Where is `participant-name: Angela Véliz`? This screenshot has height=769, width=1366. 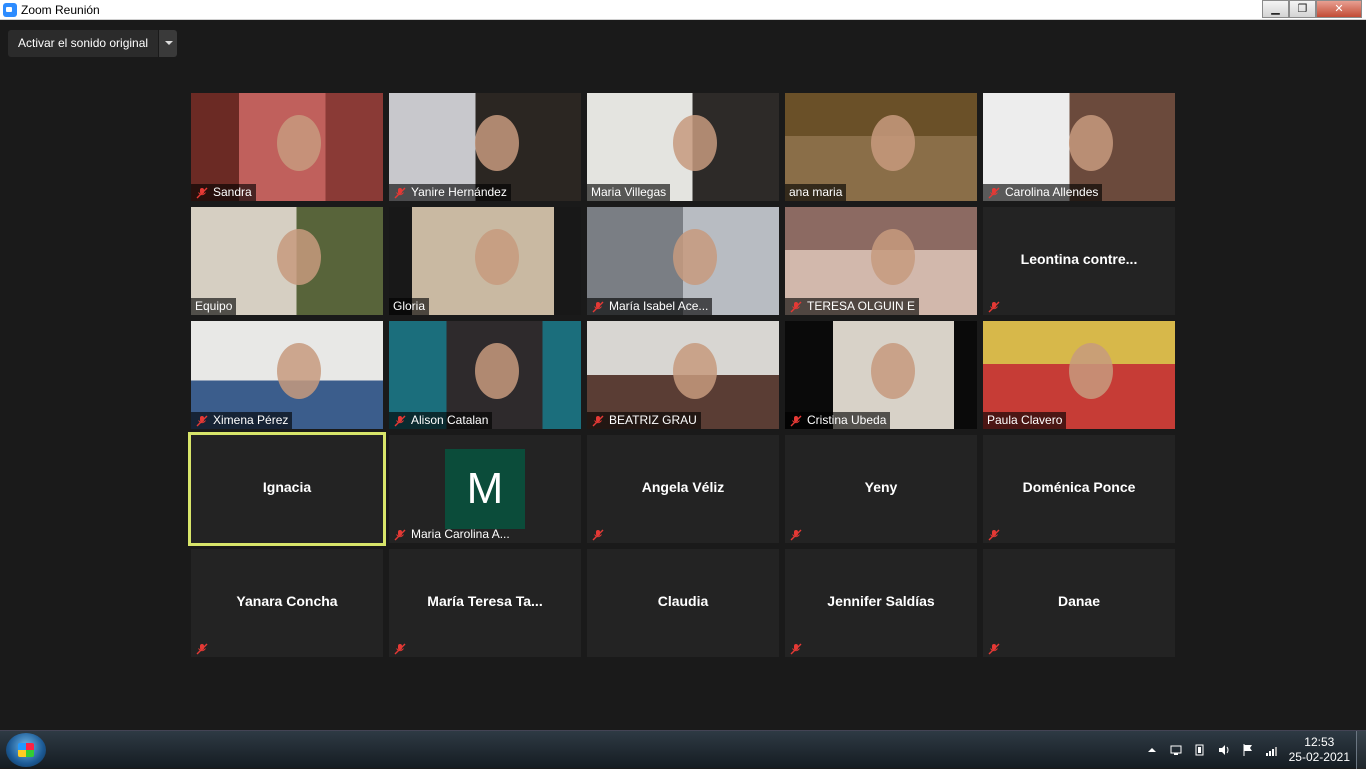 participant-name: Angela Véliz is located at coordinates (683, 487).